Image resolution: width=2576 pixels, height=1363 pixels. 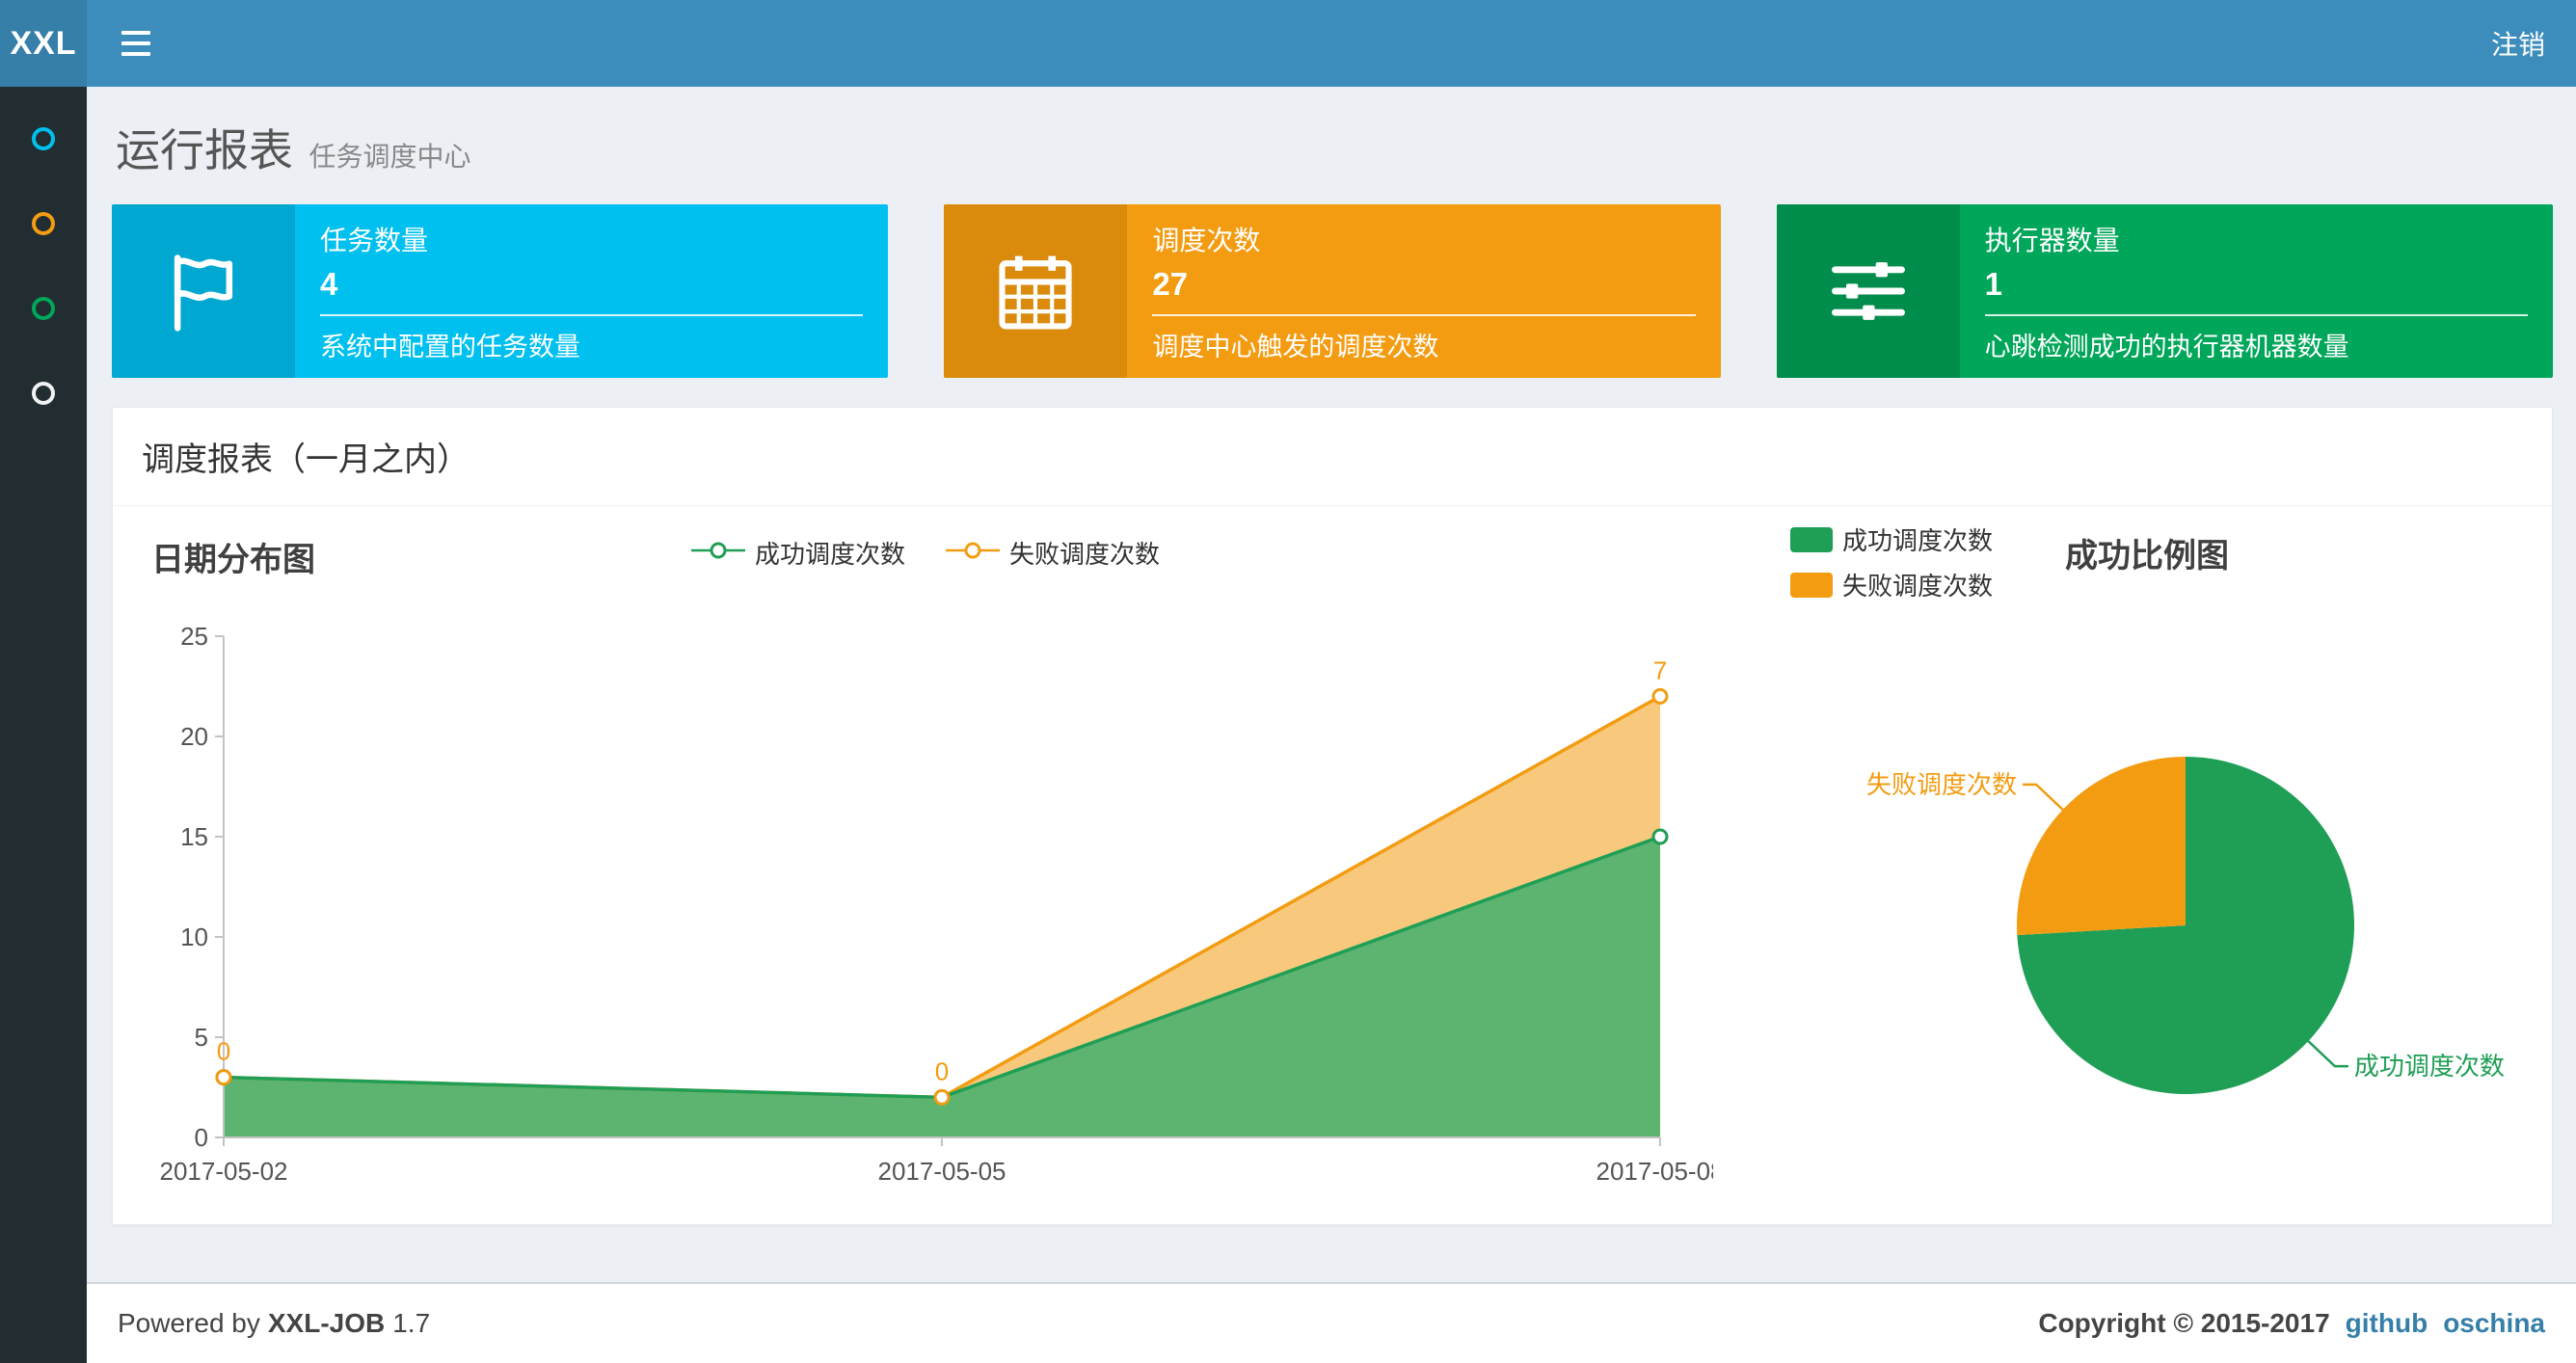 I want to click on oschina-link: oschina, so click(x=2494, y=1323).